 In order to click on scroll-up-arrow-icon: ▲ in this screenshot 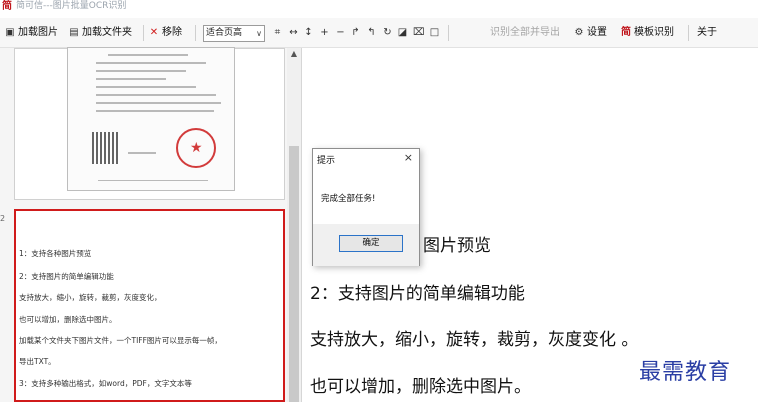, I will do `click(294, 54)`.